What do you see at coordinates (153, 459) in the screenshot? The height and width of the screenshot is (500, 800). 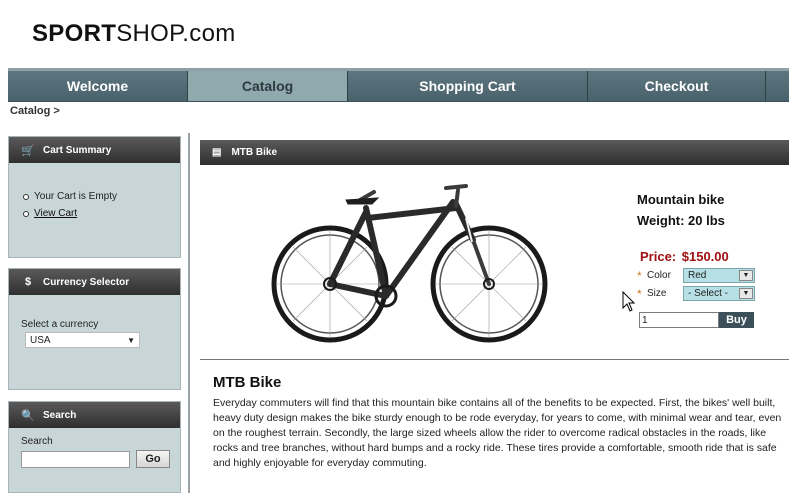 I see `go-button: Go` at bounding box center [153, 459].